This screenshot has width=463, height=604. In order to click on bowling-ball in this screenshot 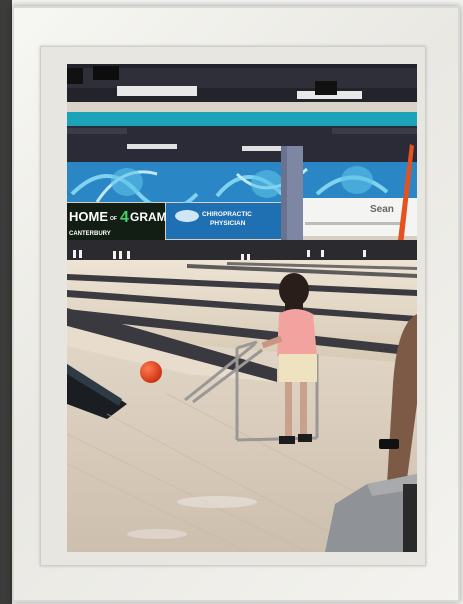, I will do `click(151, 372)`.